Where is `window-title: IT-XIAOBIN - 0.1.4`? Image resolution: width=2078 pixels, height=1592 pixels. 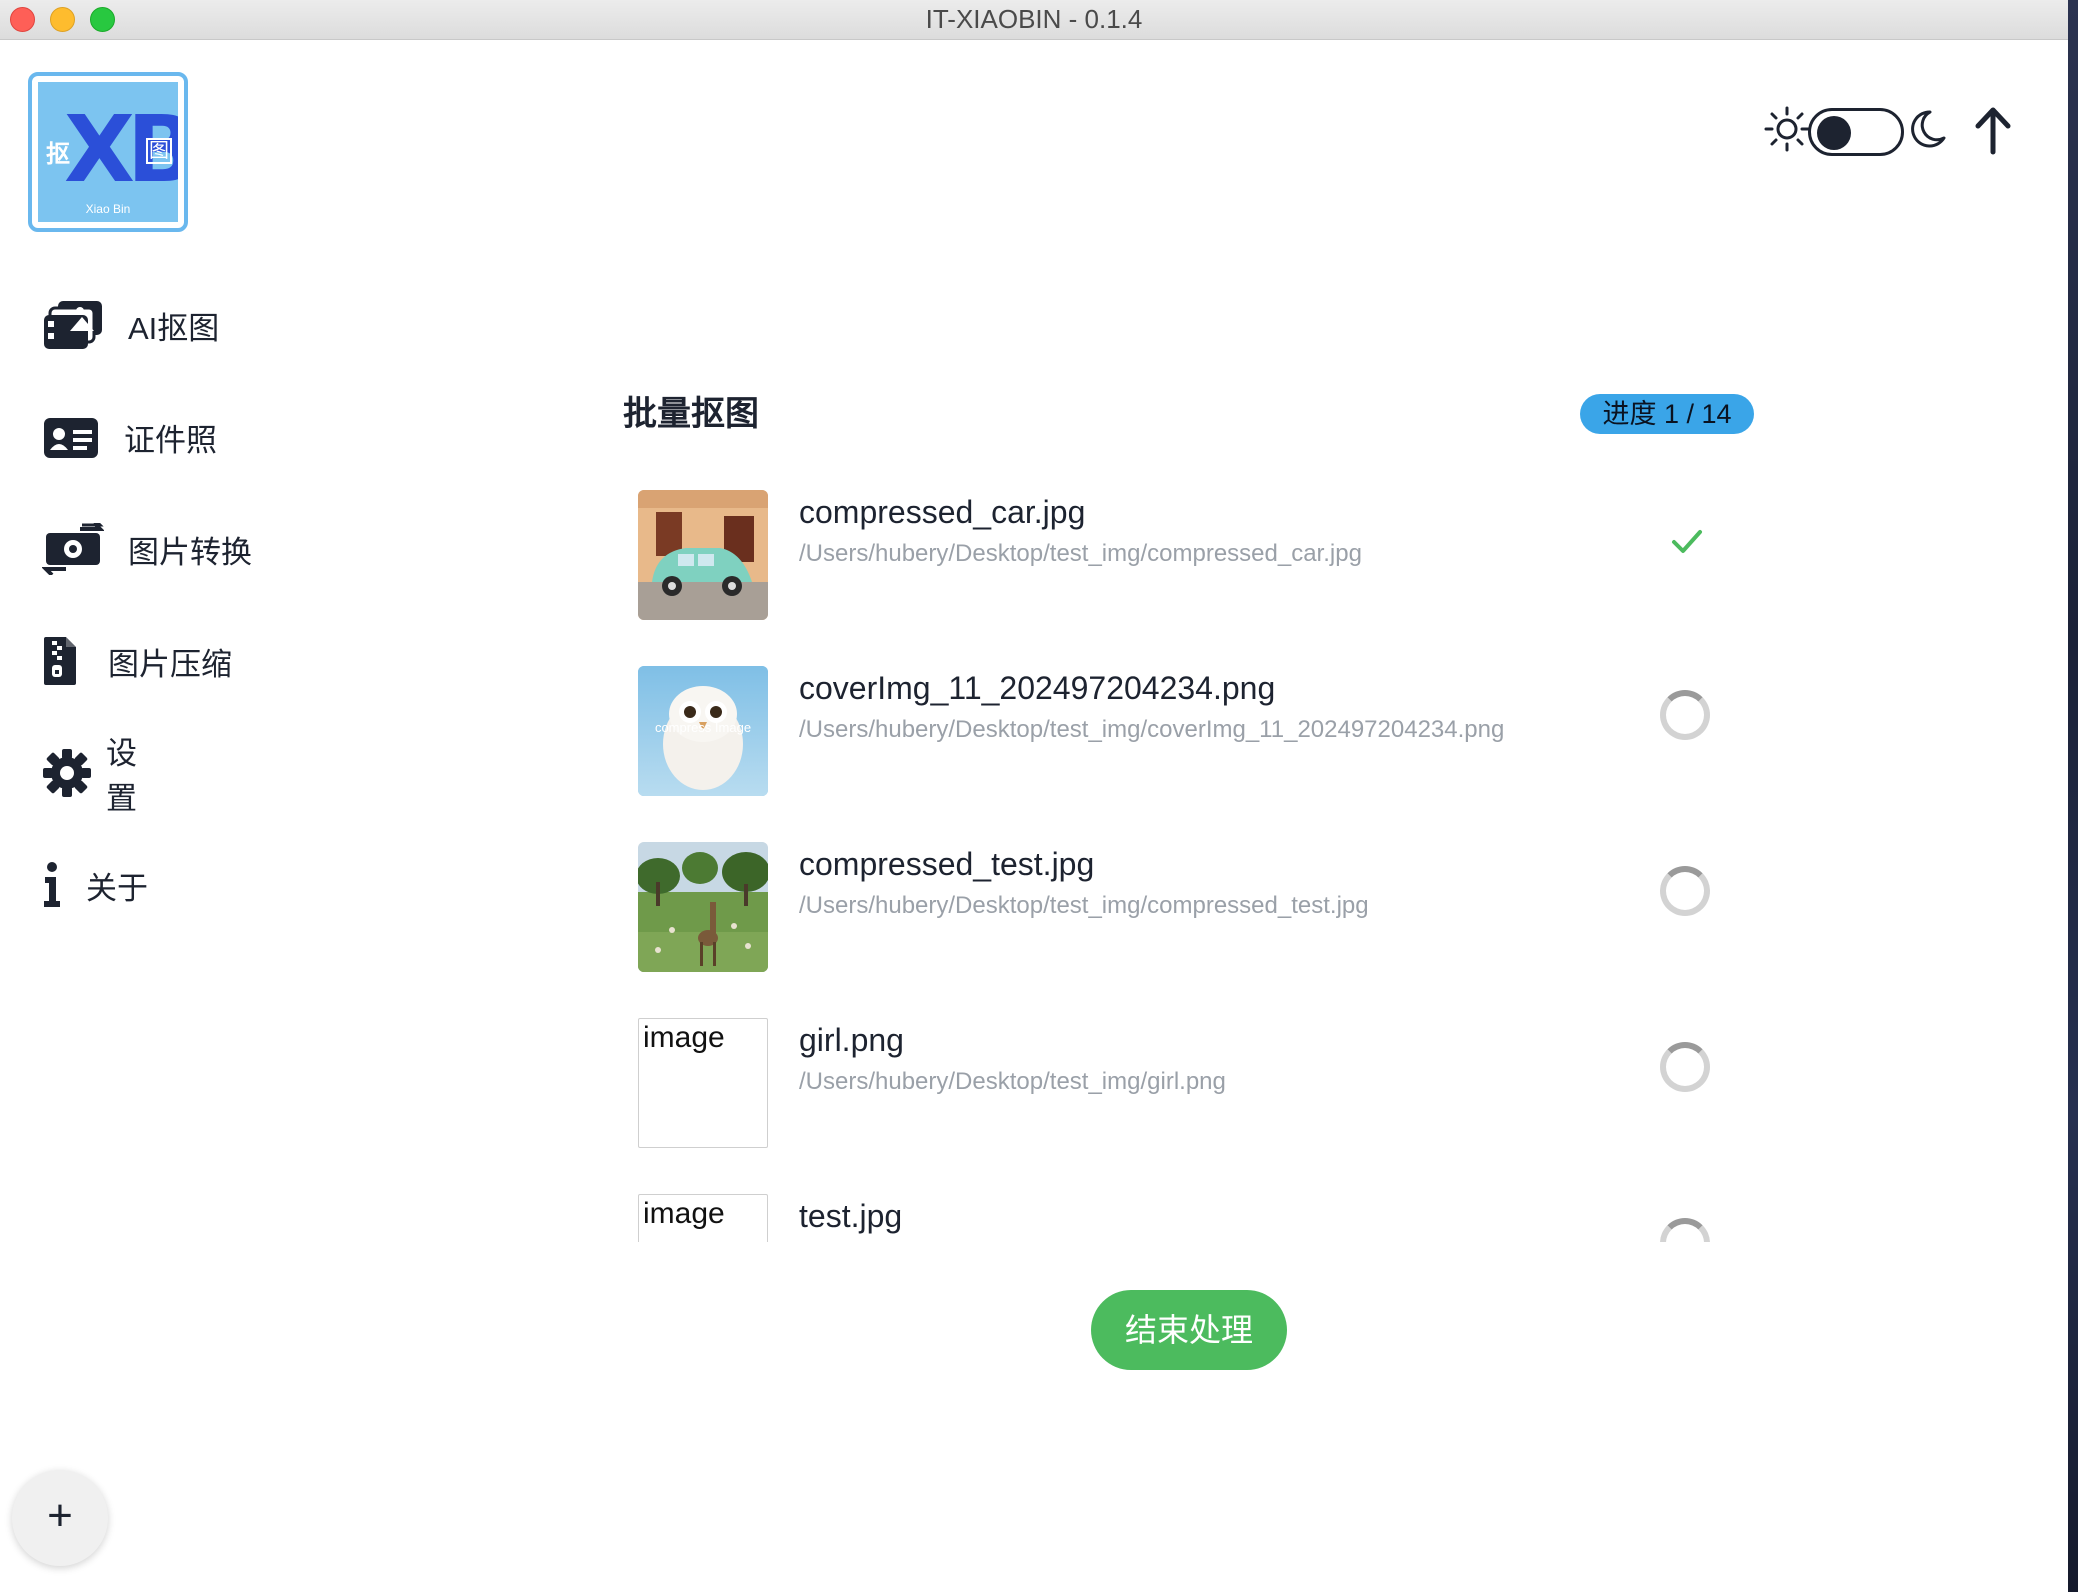 window-title: IT-XIAOBIN - 0.1.4 is located at coordinates (1034, 19).